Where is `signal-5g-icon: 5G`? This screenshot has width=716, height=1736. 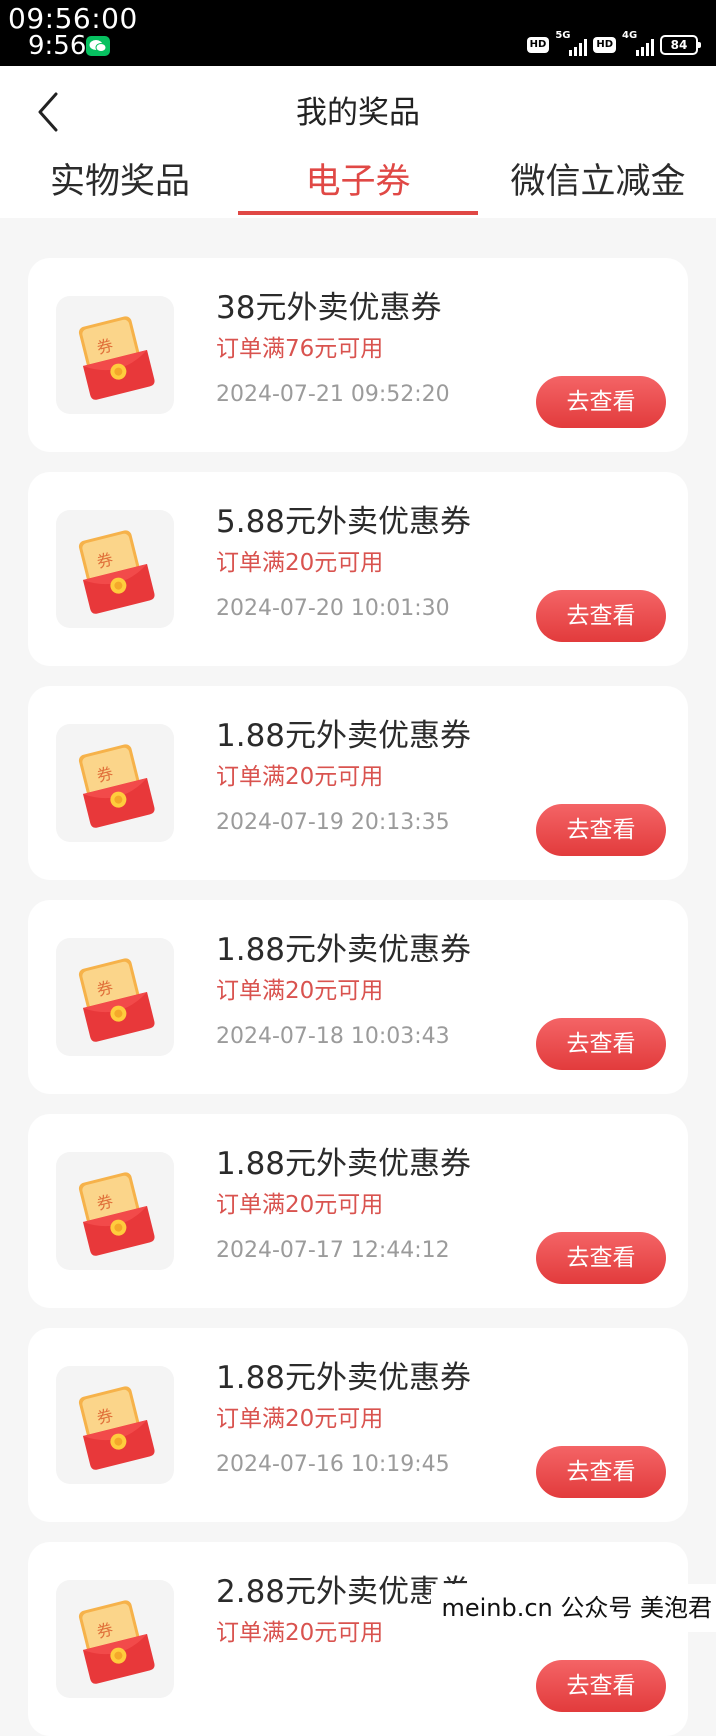
signal-5g-icon: 5G is located at coordinates (571, 43).